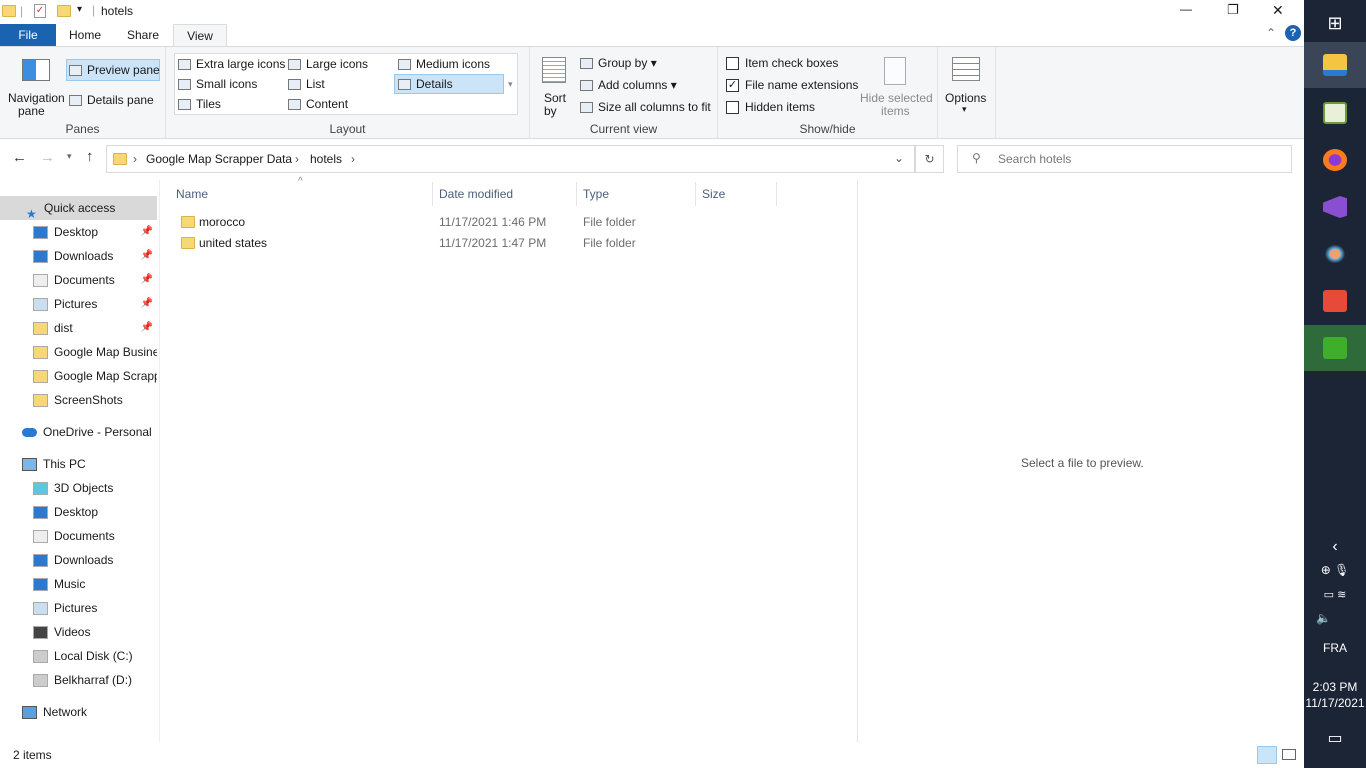 This screenshot has height=768, width=1366. What do you see at coordinates (1335, 618) in the screenshot?
I see `volume-icon: 🔈` at bounding box center [1335, 618].